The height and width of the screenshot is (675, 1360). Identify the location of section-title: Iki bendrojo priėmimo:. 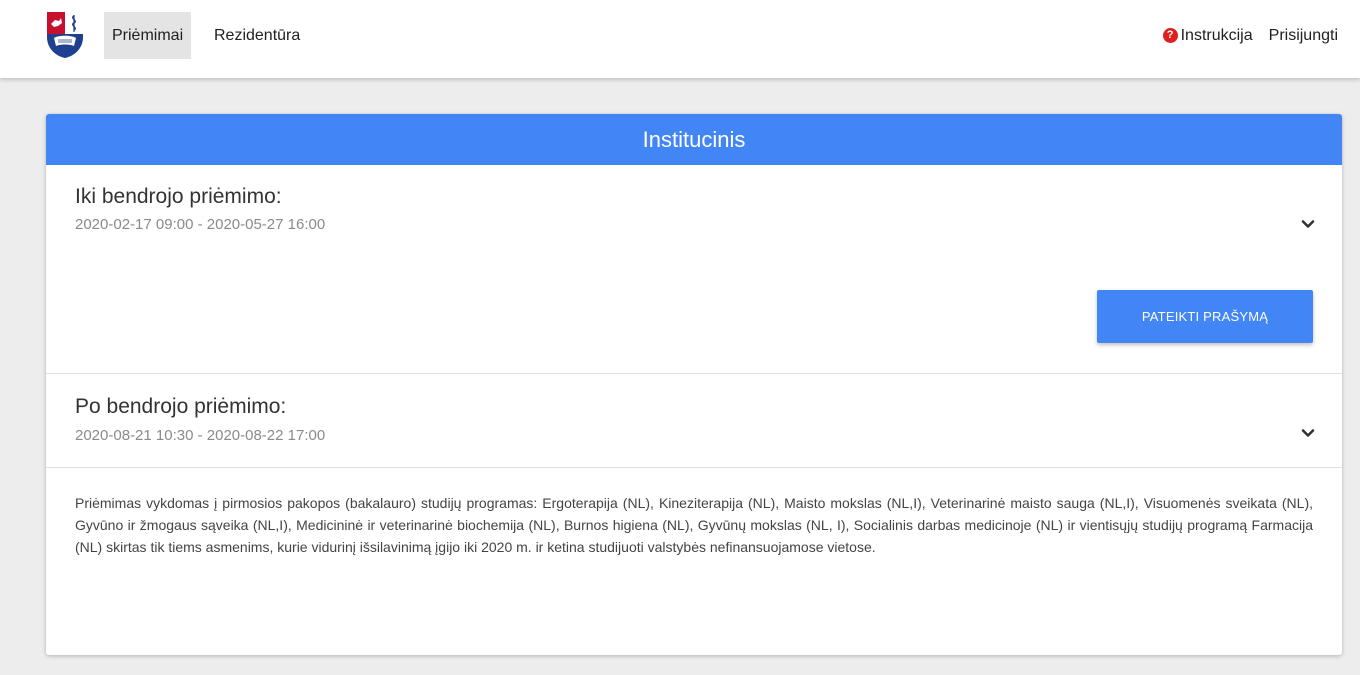
(178, 196).